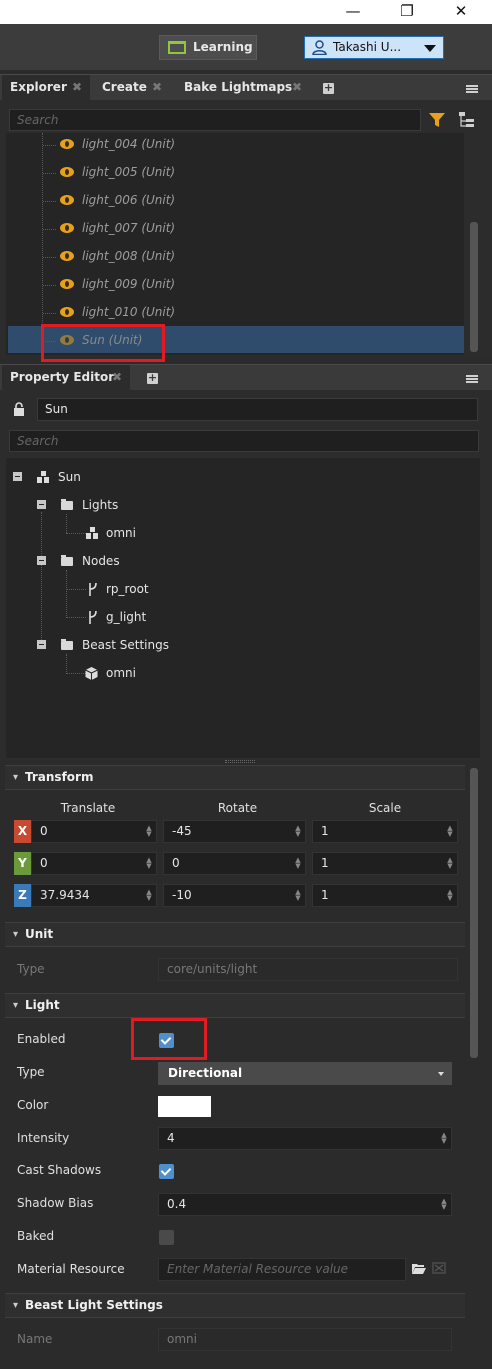  I want to click on section-beast-light-settings: Beast Light Settings, so click(235, 1305).